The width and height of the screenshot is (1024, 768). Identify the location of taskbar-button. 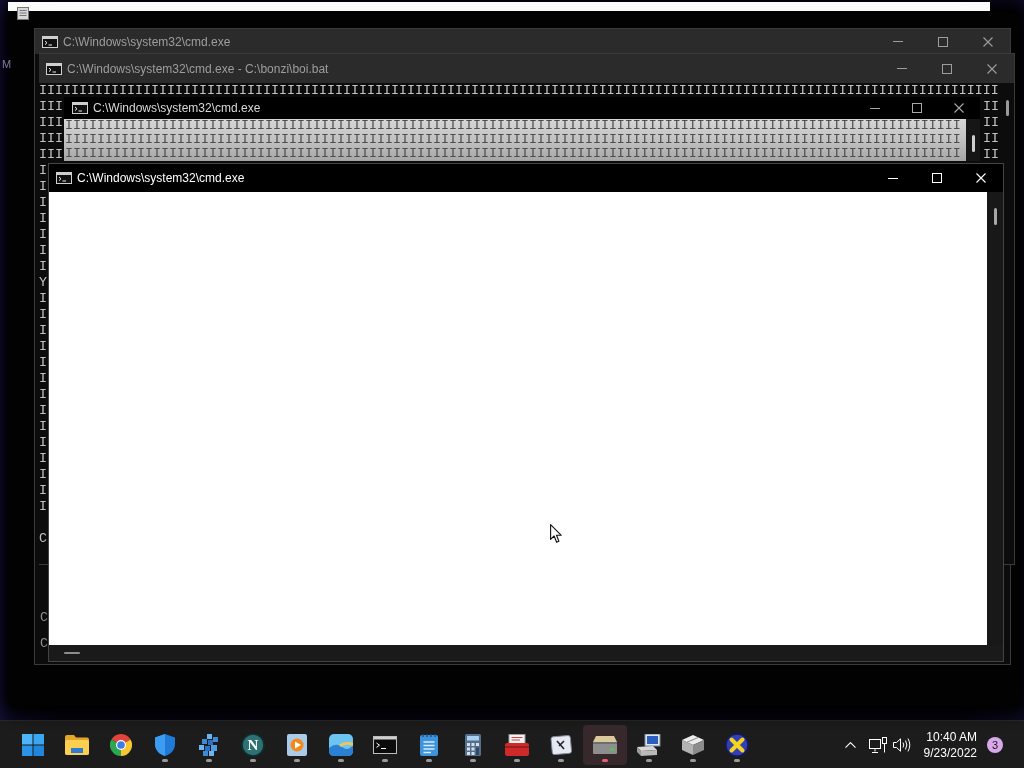
(605, 744).